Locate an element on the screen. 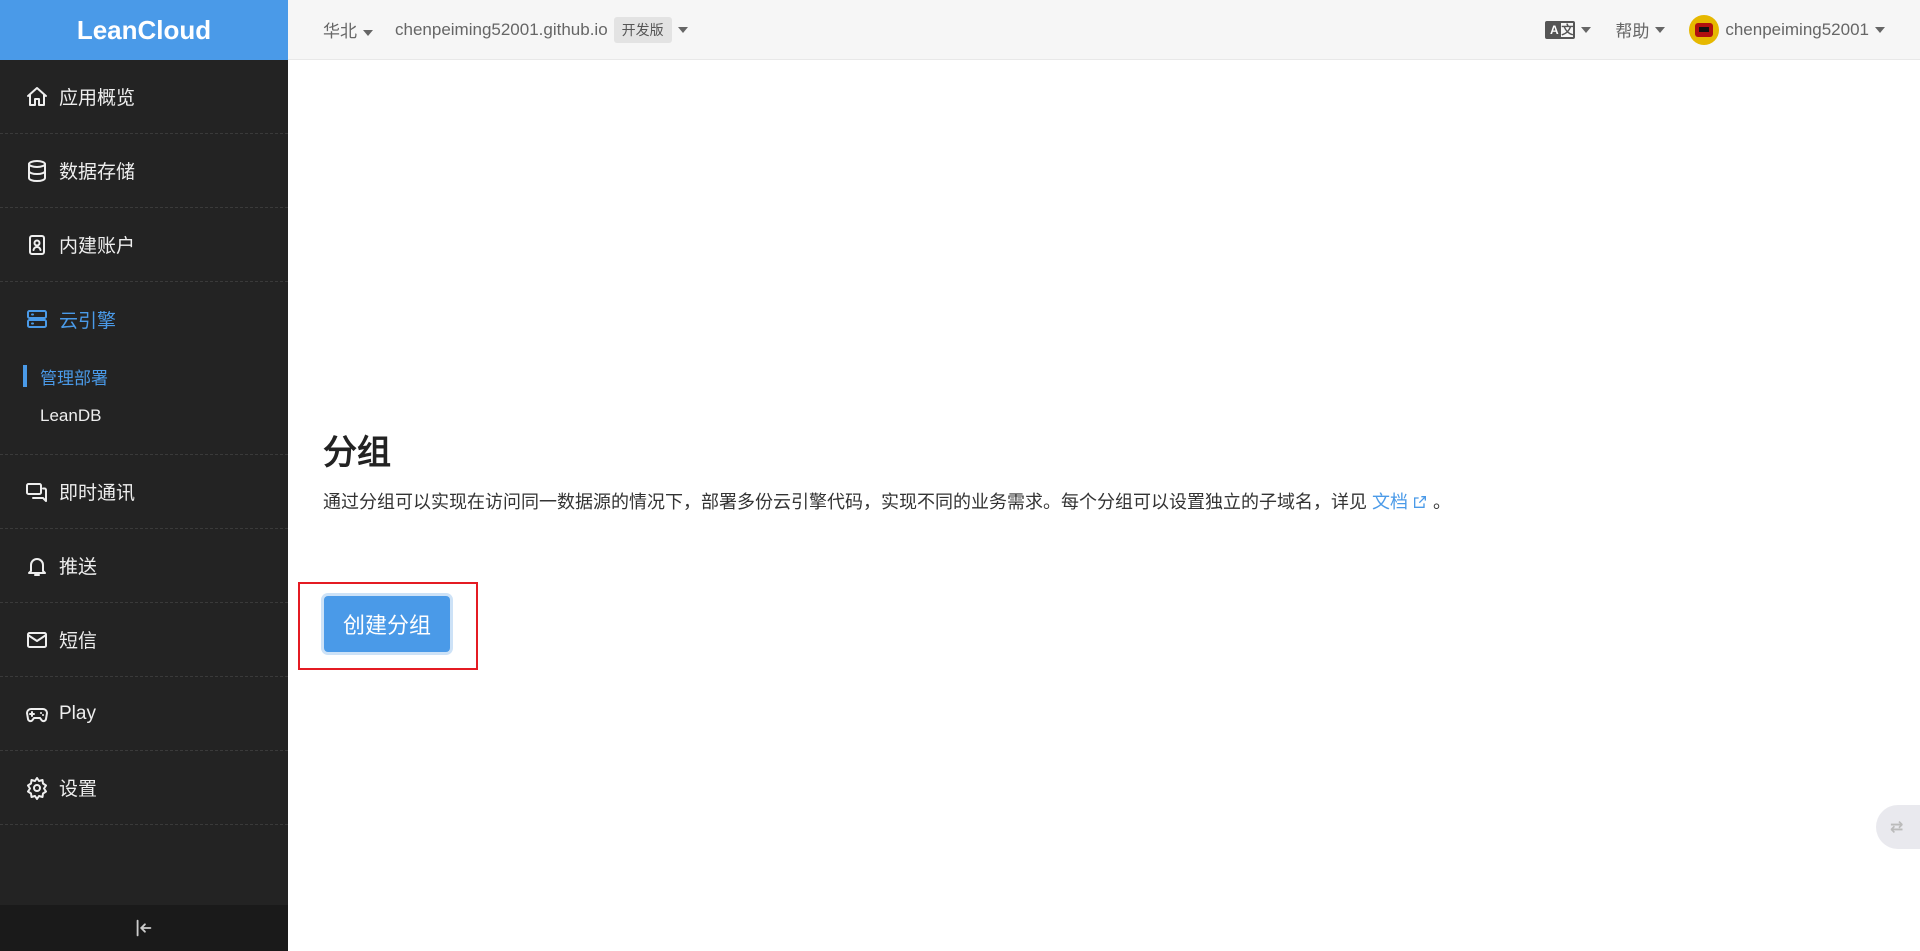 The image size is (1920, 951). app-name: chenpeiming52001.github.io is located at coordinates (501, 29).